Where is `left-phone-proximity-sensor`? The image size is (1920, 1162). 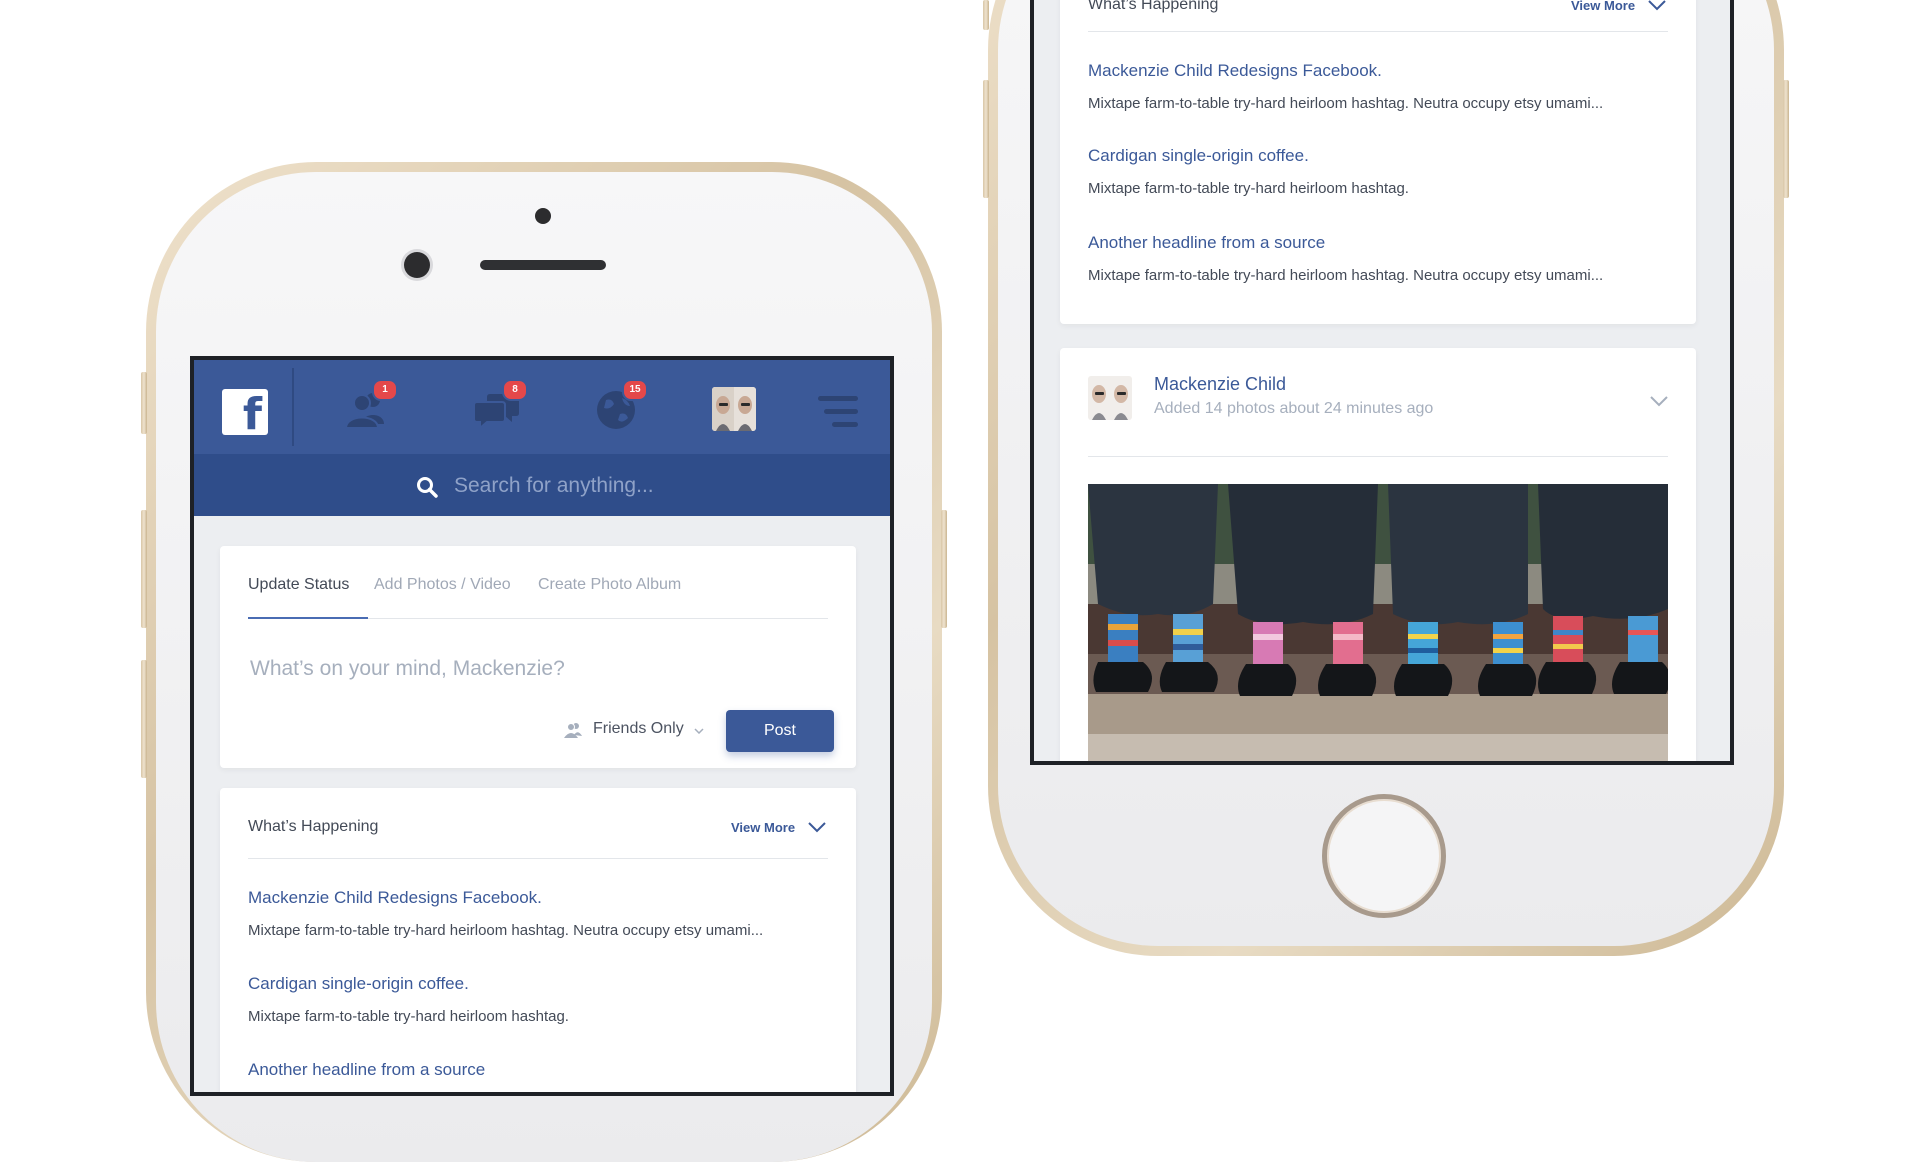
left-phone-proximity-sensor is located at coordinates (543, 216).